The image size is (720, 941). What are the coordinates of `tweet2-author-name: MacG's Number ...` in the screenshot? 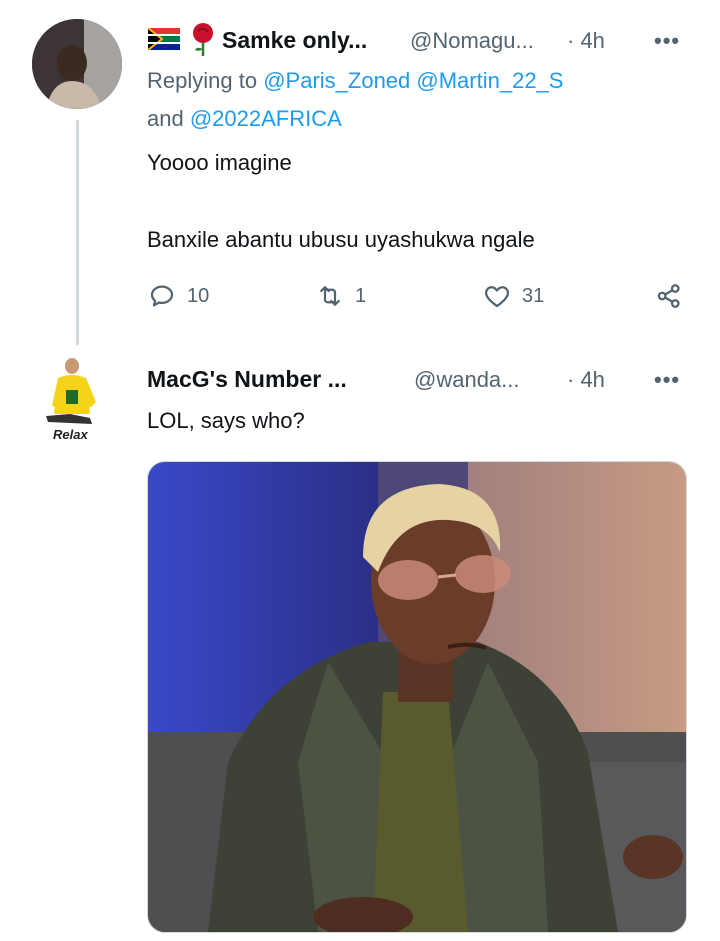 It's located at (247, 379).